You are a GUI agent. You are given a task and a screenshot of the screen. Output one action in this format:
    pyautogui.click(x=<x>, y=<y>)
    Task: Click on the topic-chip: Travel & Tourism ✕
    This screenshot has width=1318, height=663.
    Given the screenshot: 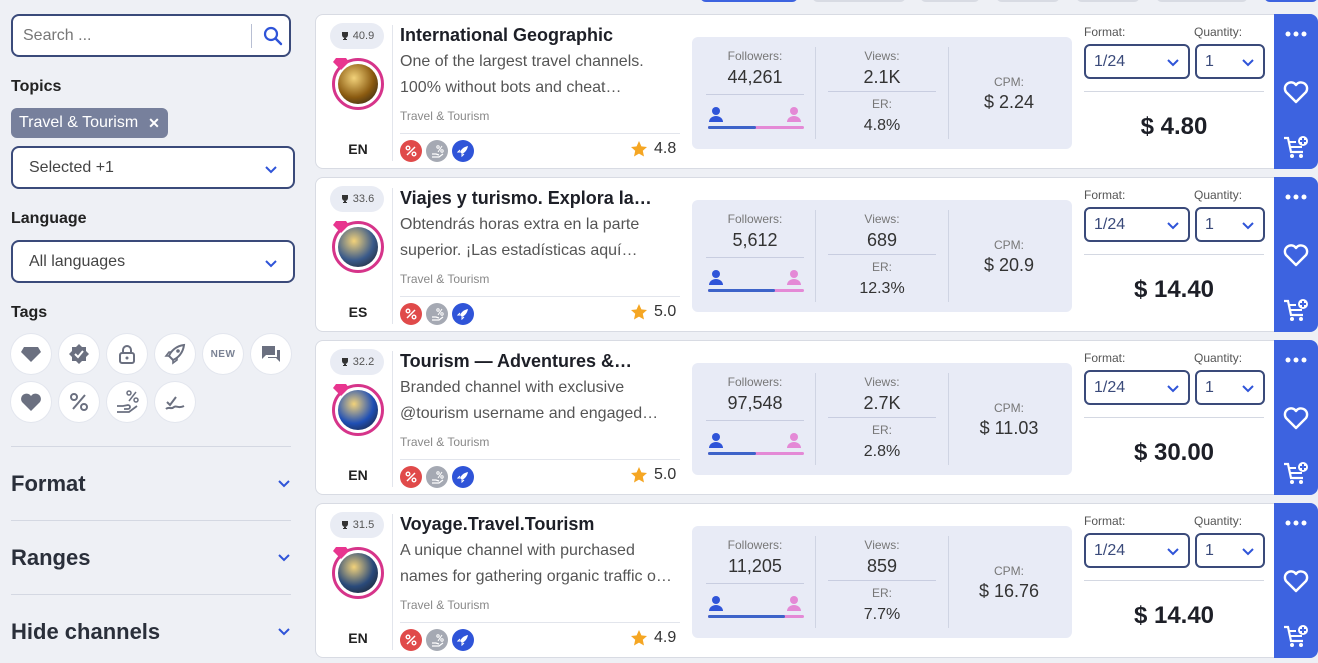 What is the action you would take?
    pyautogui.click(x=89, y=123)
    